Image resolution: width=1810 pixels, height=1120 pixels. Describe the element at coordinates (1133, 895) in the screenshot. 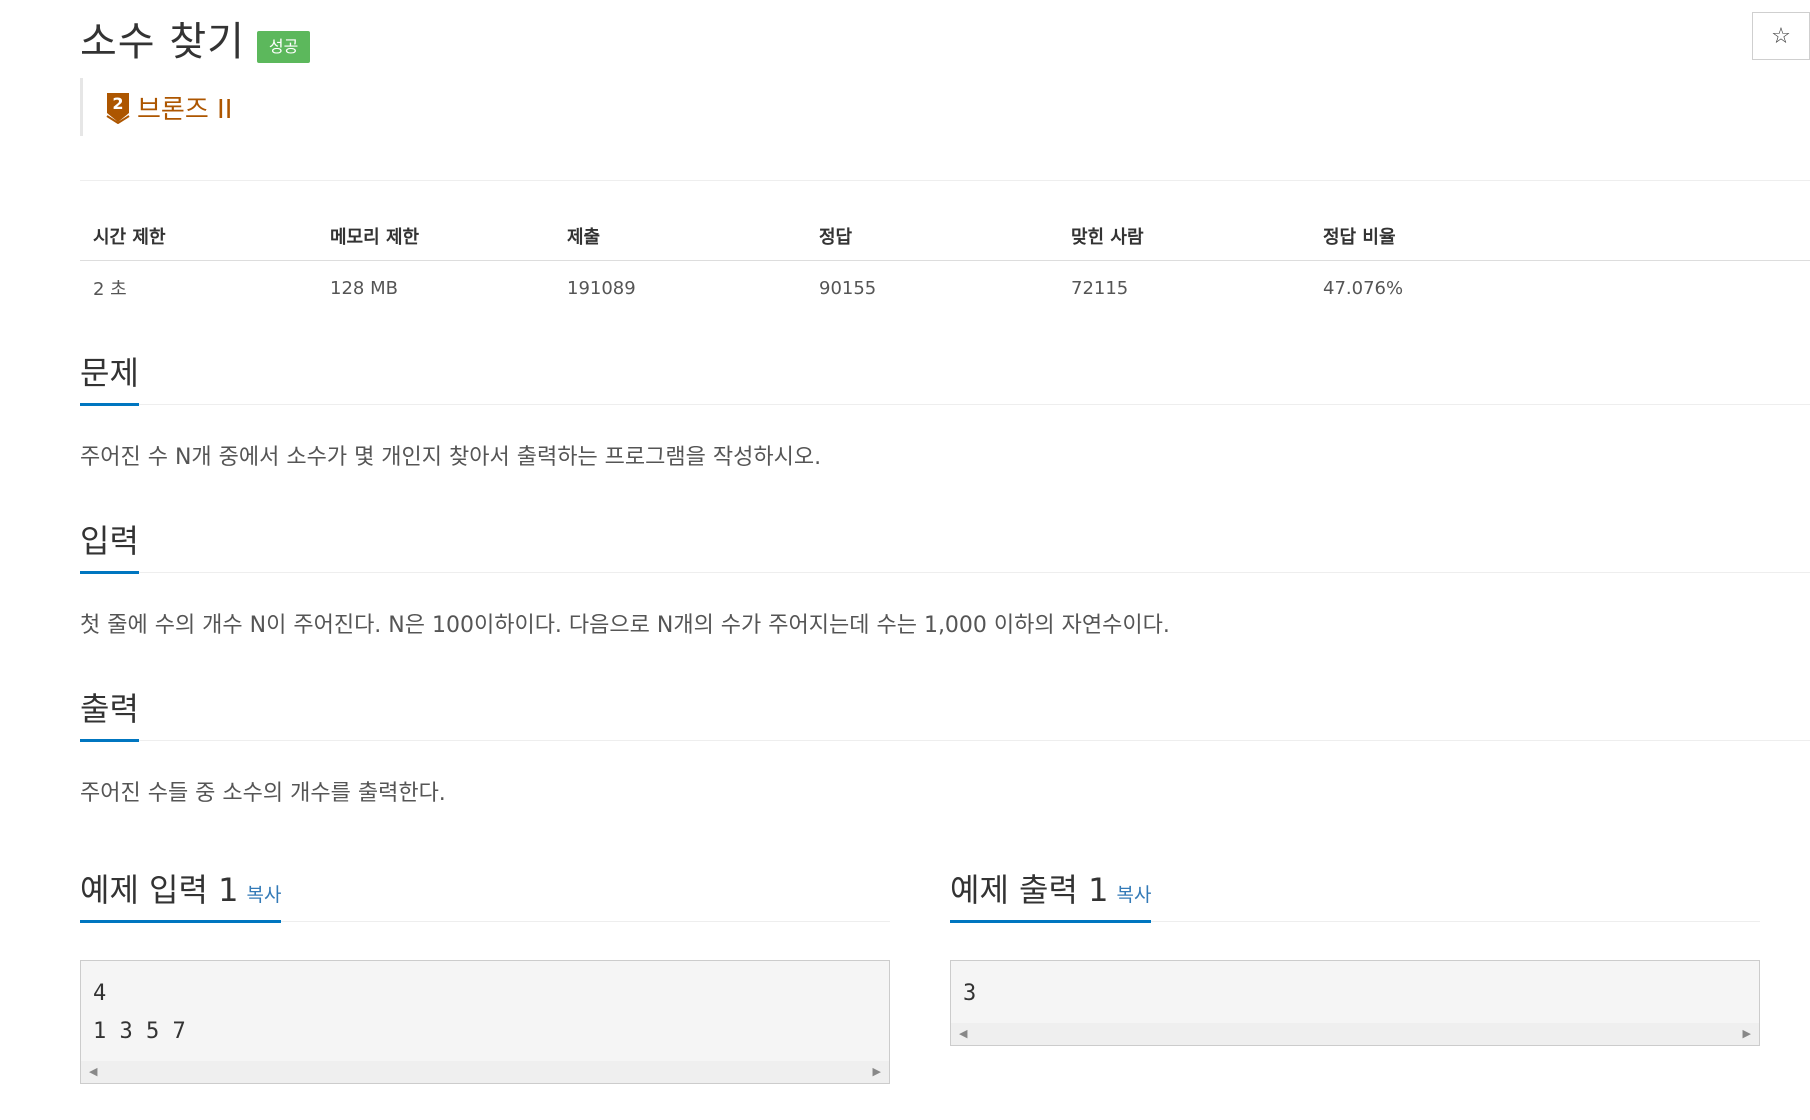

I see `copy-sample-output-link: 복사` at that location.